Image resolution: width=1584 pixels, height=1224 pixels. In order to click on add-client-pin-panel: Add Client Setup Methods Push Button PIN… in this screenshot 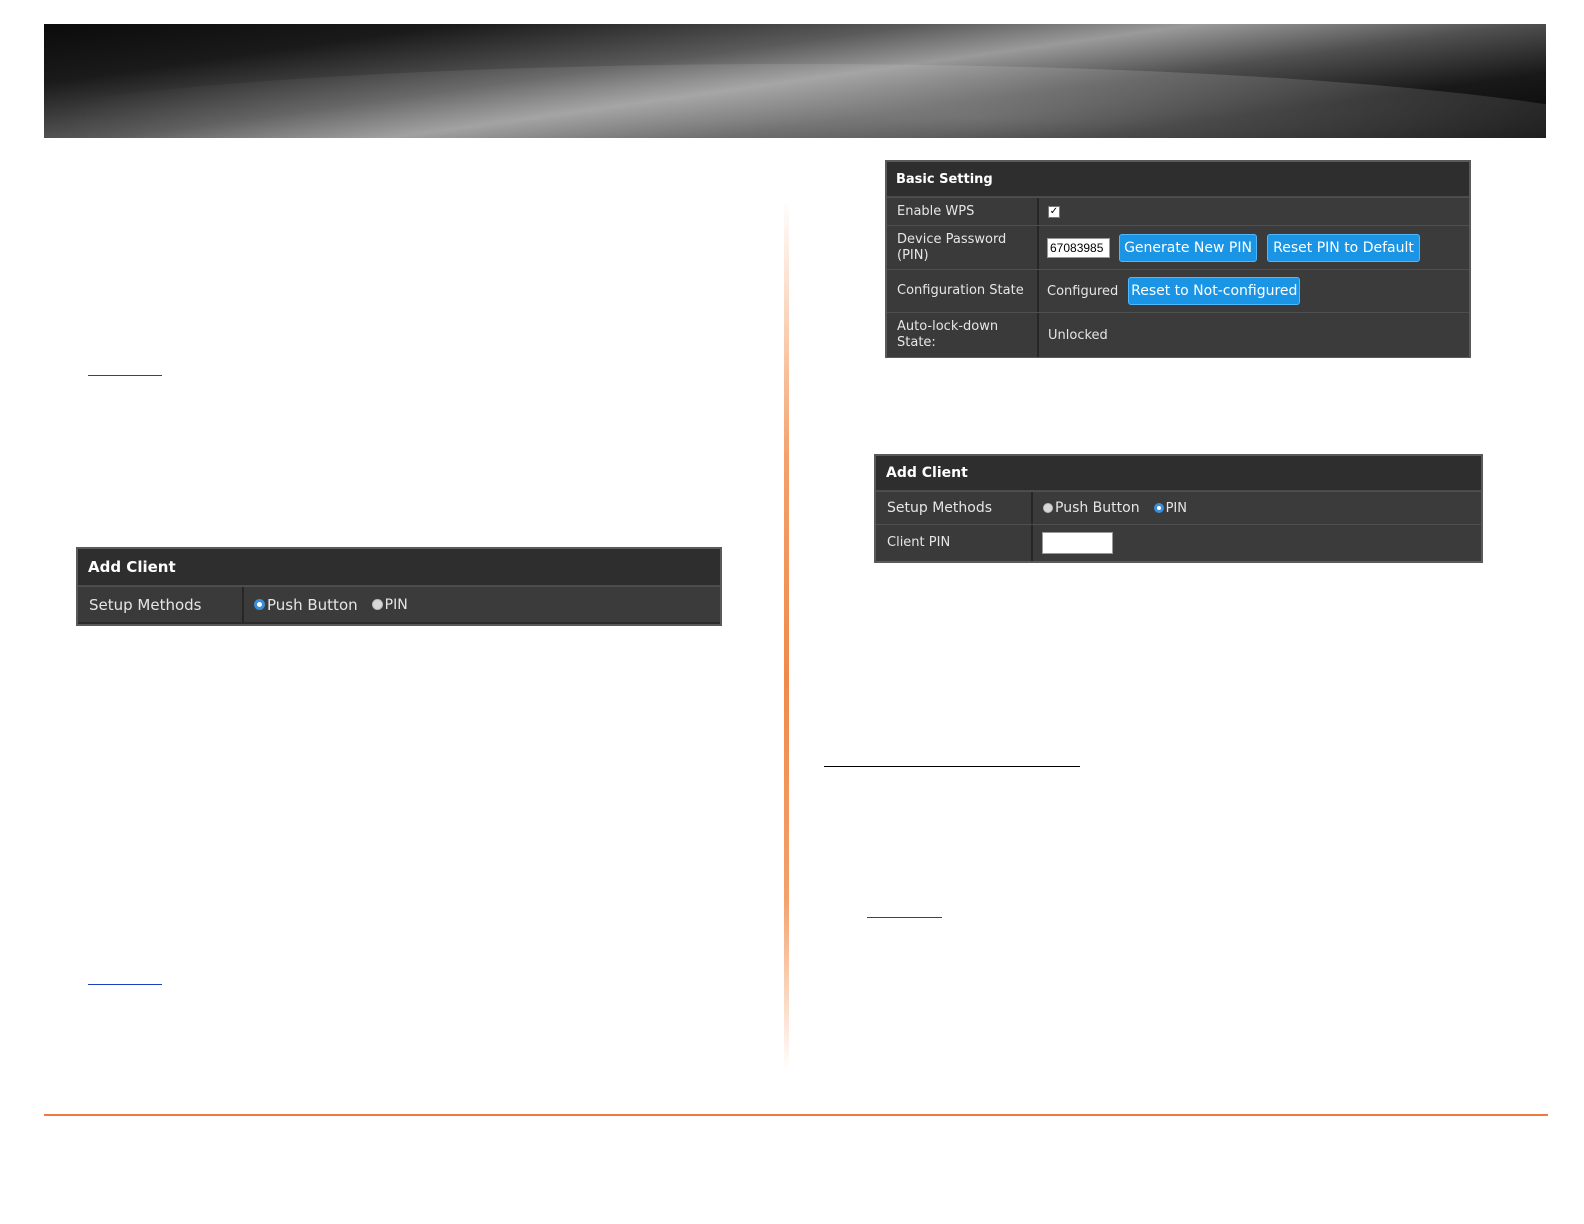, I will do `click(1178, 508)`.